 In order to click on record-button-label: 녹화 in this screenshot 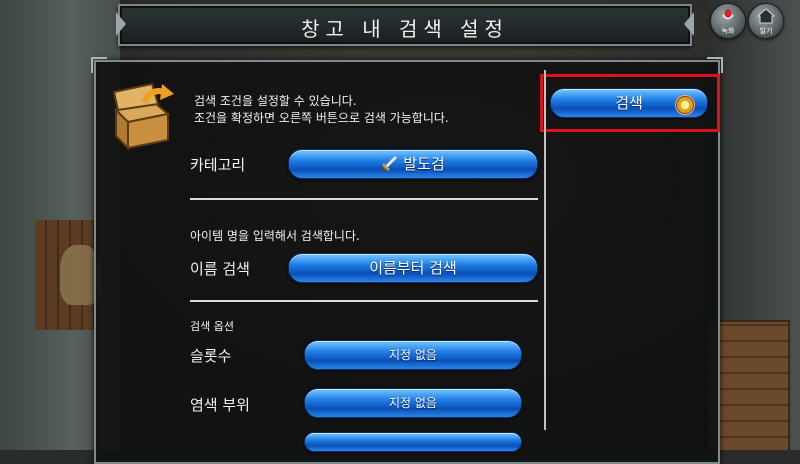, I will do `click(728, 31)`.